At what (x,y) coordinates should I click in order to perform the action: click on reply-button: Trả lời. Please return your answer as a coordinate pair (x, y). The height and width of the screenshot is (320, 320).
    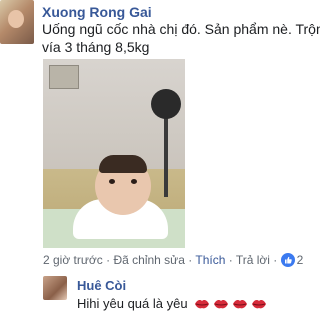
    Looking at the image, I should click on (253, 260).